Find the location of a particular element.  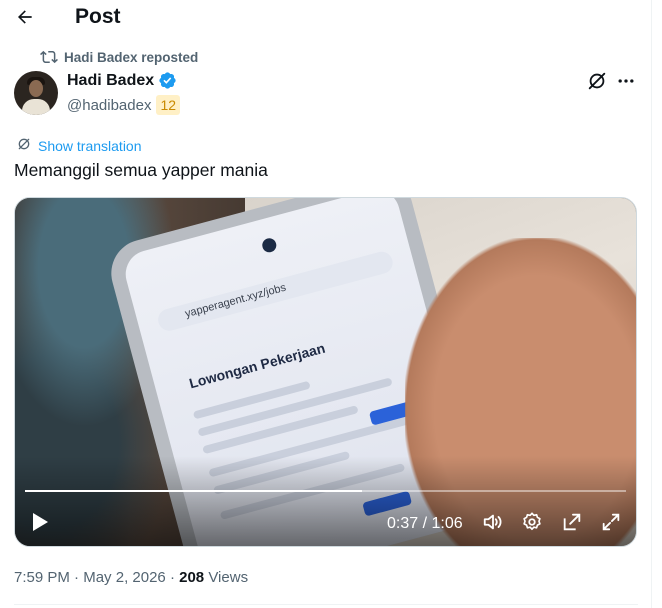

repost-indicator: Hadi Badex reposted is located at coordinates (119, 57).